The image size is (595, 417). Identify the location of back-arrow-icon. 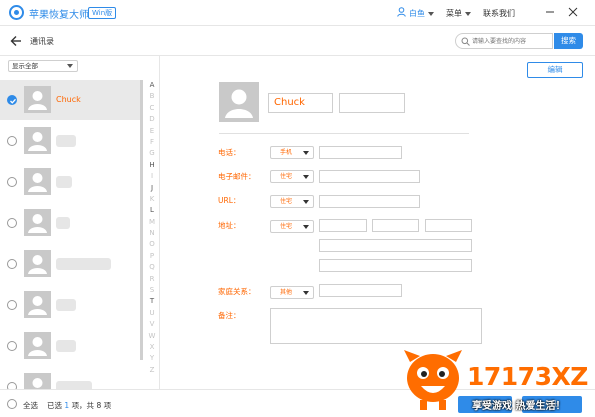
(16, 41).